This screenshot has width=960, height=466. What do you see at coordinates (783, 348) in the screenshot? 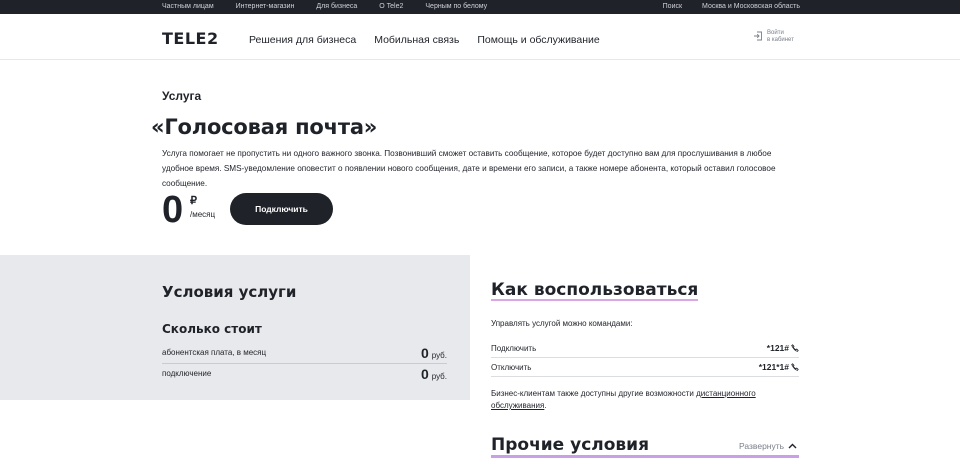
I see `command-code: *121#` at bounding box center [783, 348].